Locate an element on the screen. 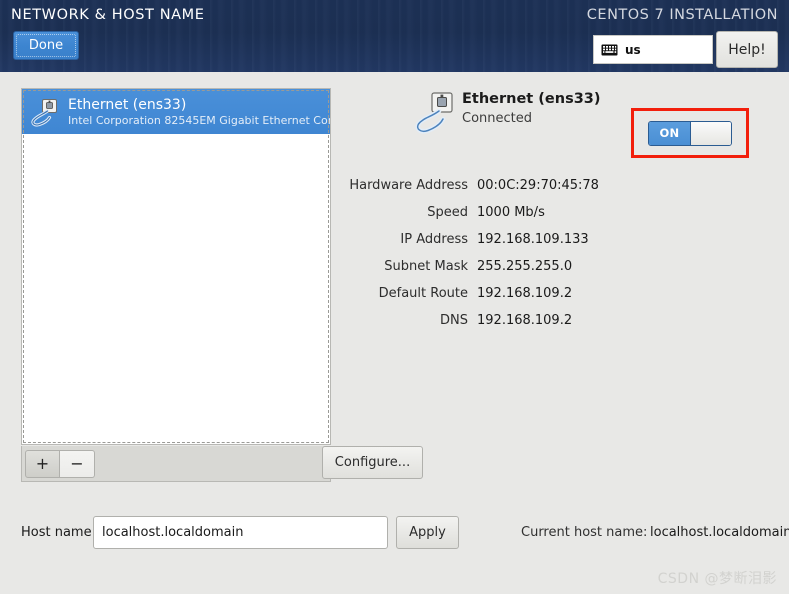 This screenshot has width=789, height=594. device-detail-titles: Ethernet (ens33) Connected is located at coordinates (531, 108).